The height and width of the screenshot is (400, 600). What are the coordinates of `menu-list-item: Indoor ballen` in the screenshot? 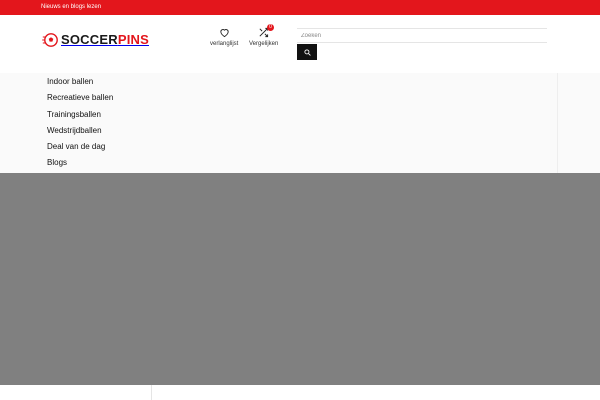 It's located at (80, 82).